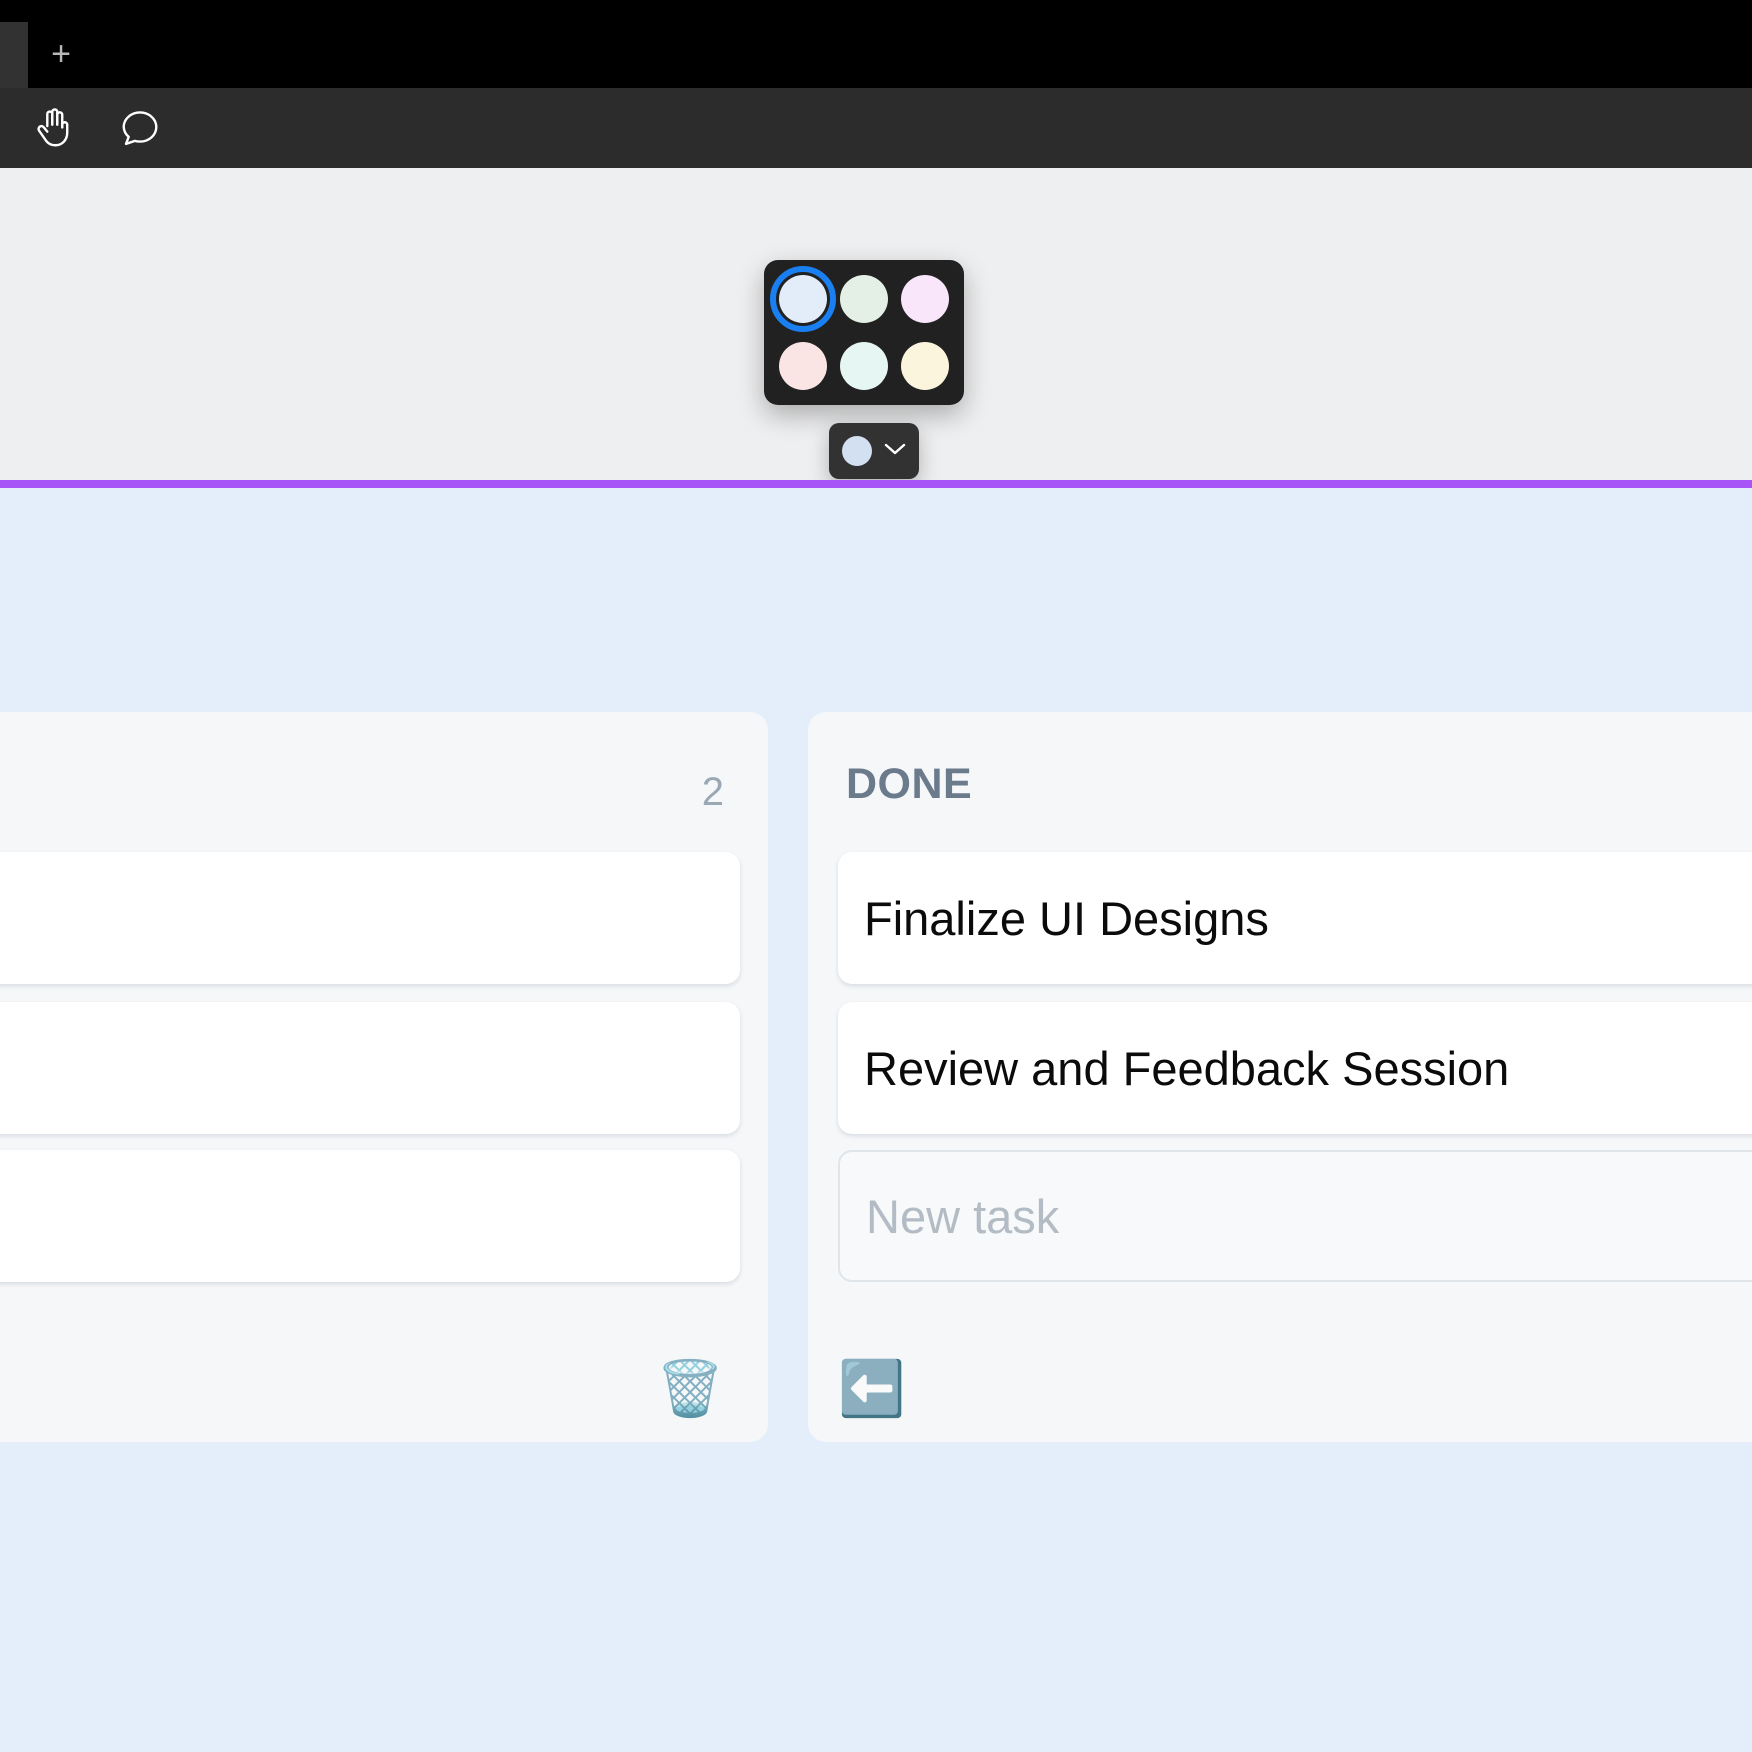  Describe the element at coordinates (857, 451) in the screenshot. I see `current-color-dot` at that location.